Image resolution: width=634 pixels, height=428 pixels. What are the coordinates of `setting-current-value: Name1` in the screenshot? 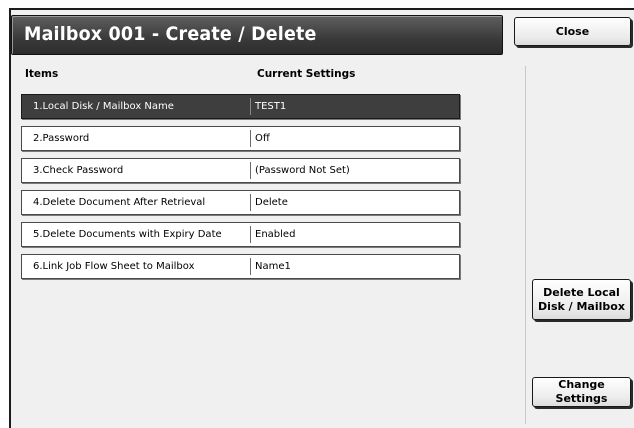 It's located at (273, 266).